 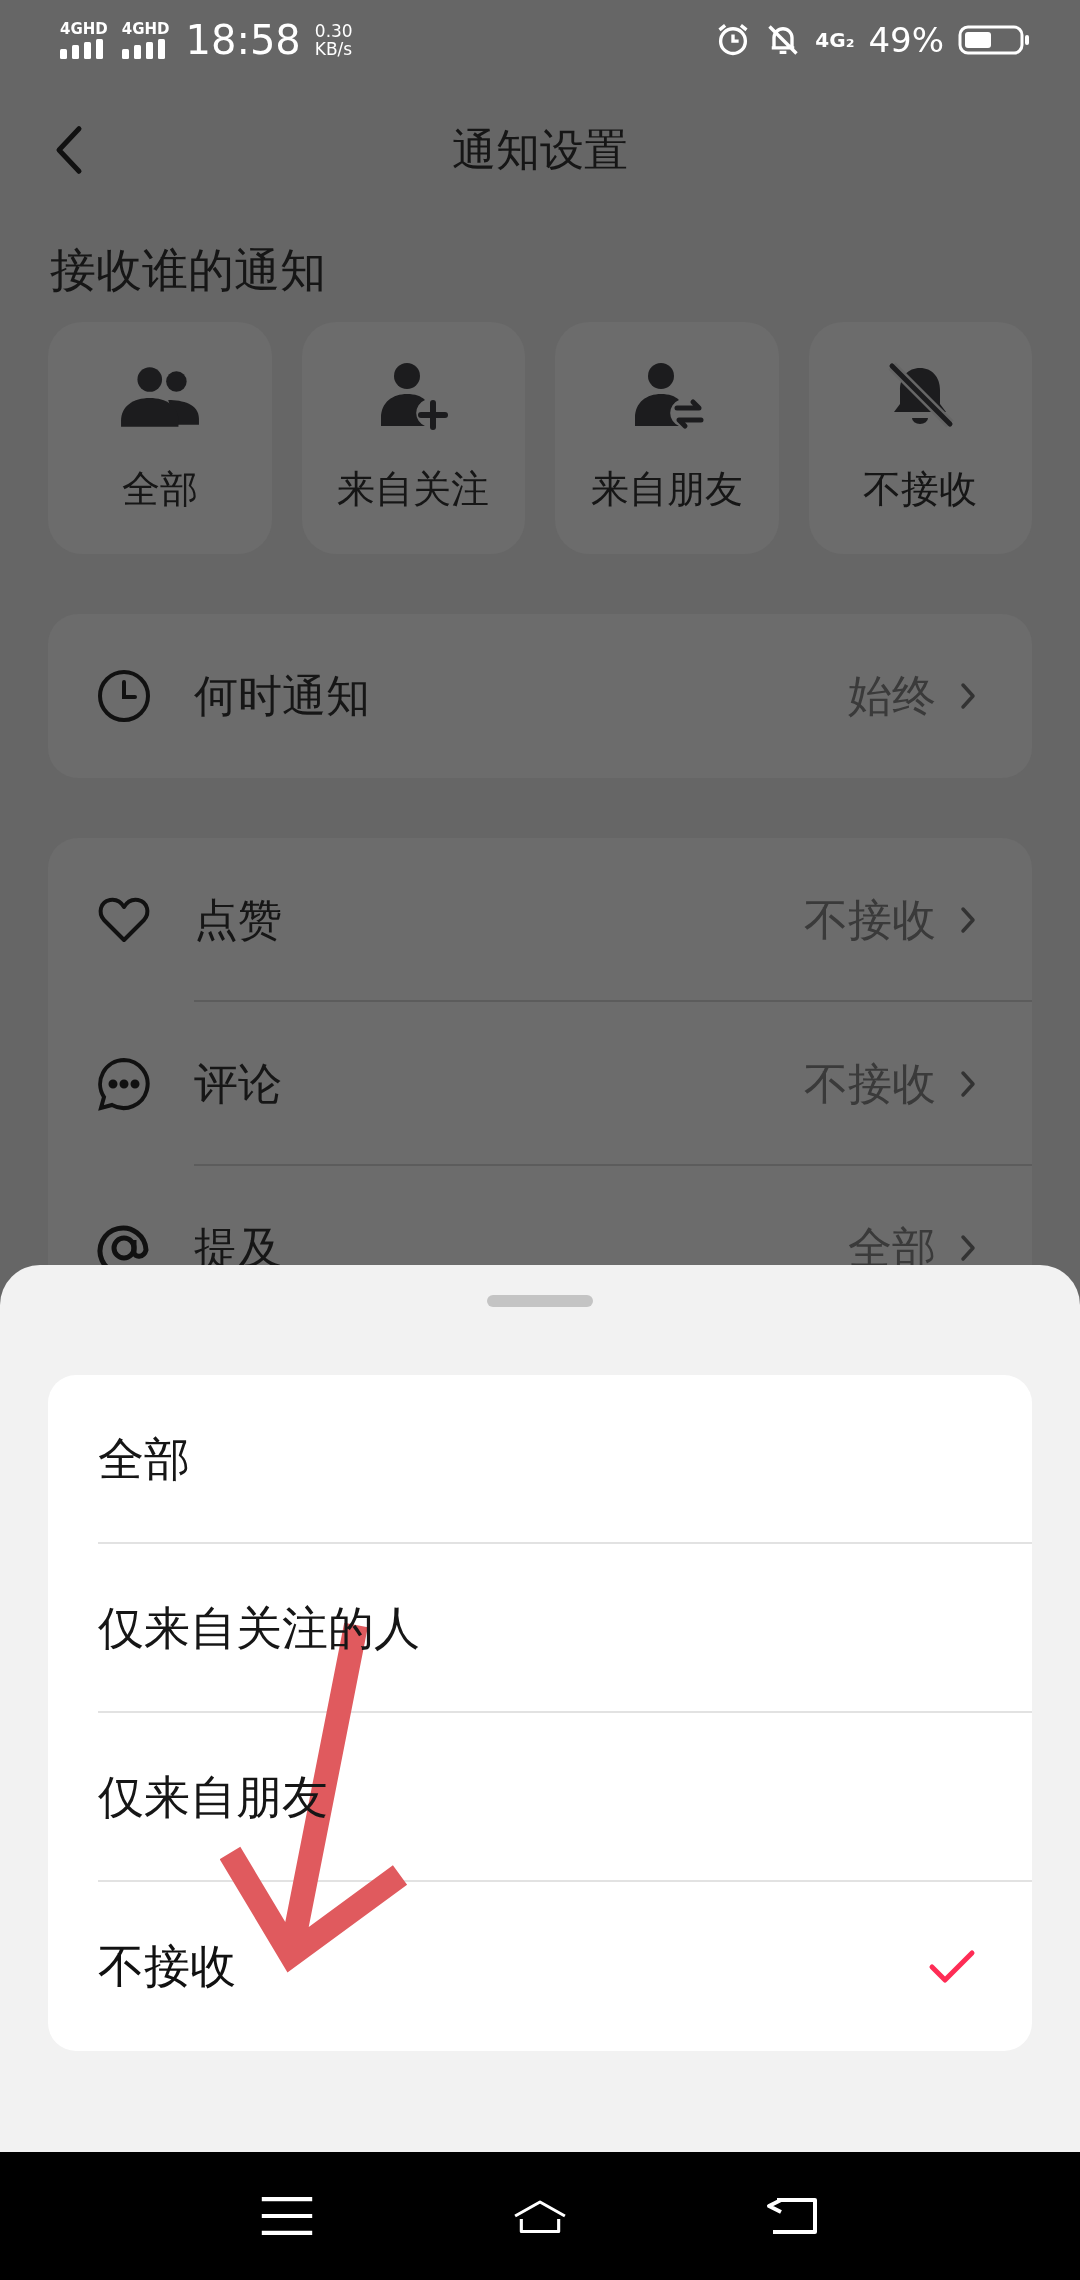 I want to click on drag-handle, so click(x=540, y=1301).